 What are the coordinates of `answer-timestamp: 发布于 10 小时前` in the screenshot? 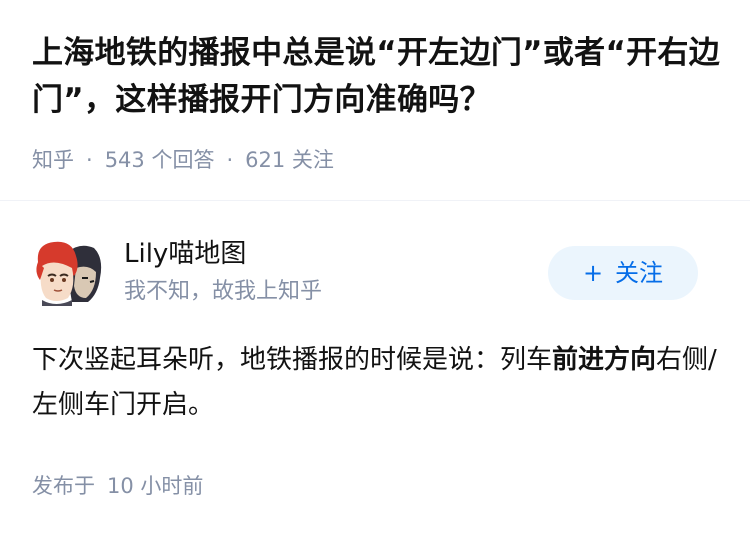 It's located at (117, 486).